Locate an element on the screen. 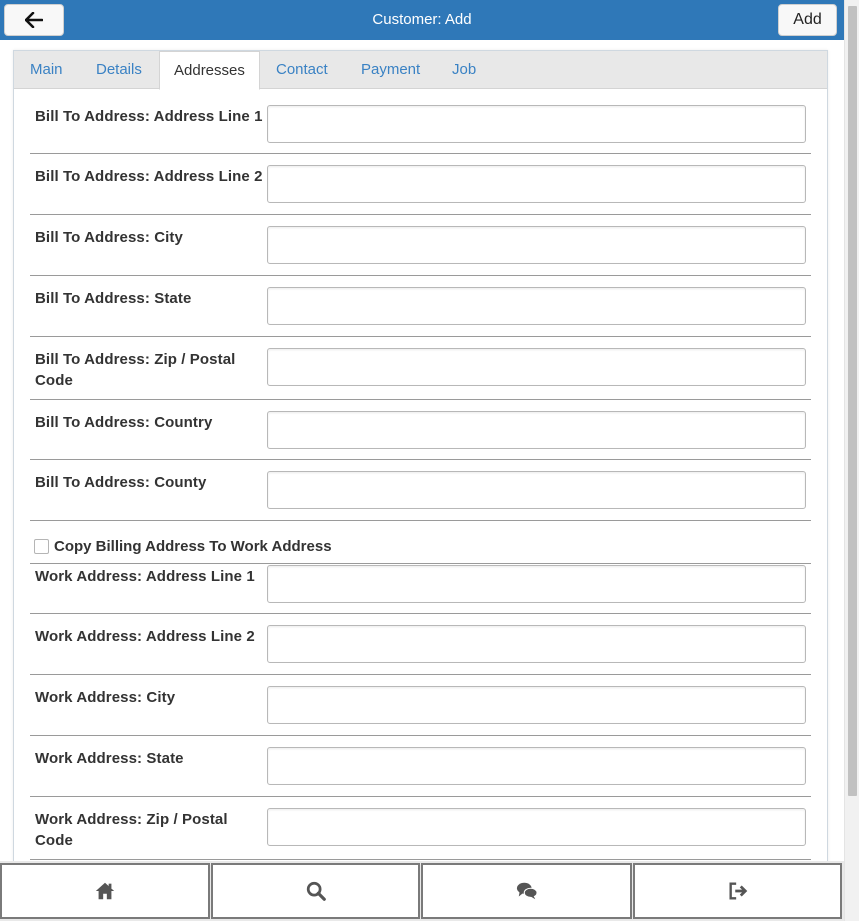 Image resolution: width=859 pixels, height=921 pixels. field-label: Bill To Address: County is located at coordinates (121, 482).